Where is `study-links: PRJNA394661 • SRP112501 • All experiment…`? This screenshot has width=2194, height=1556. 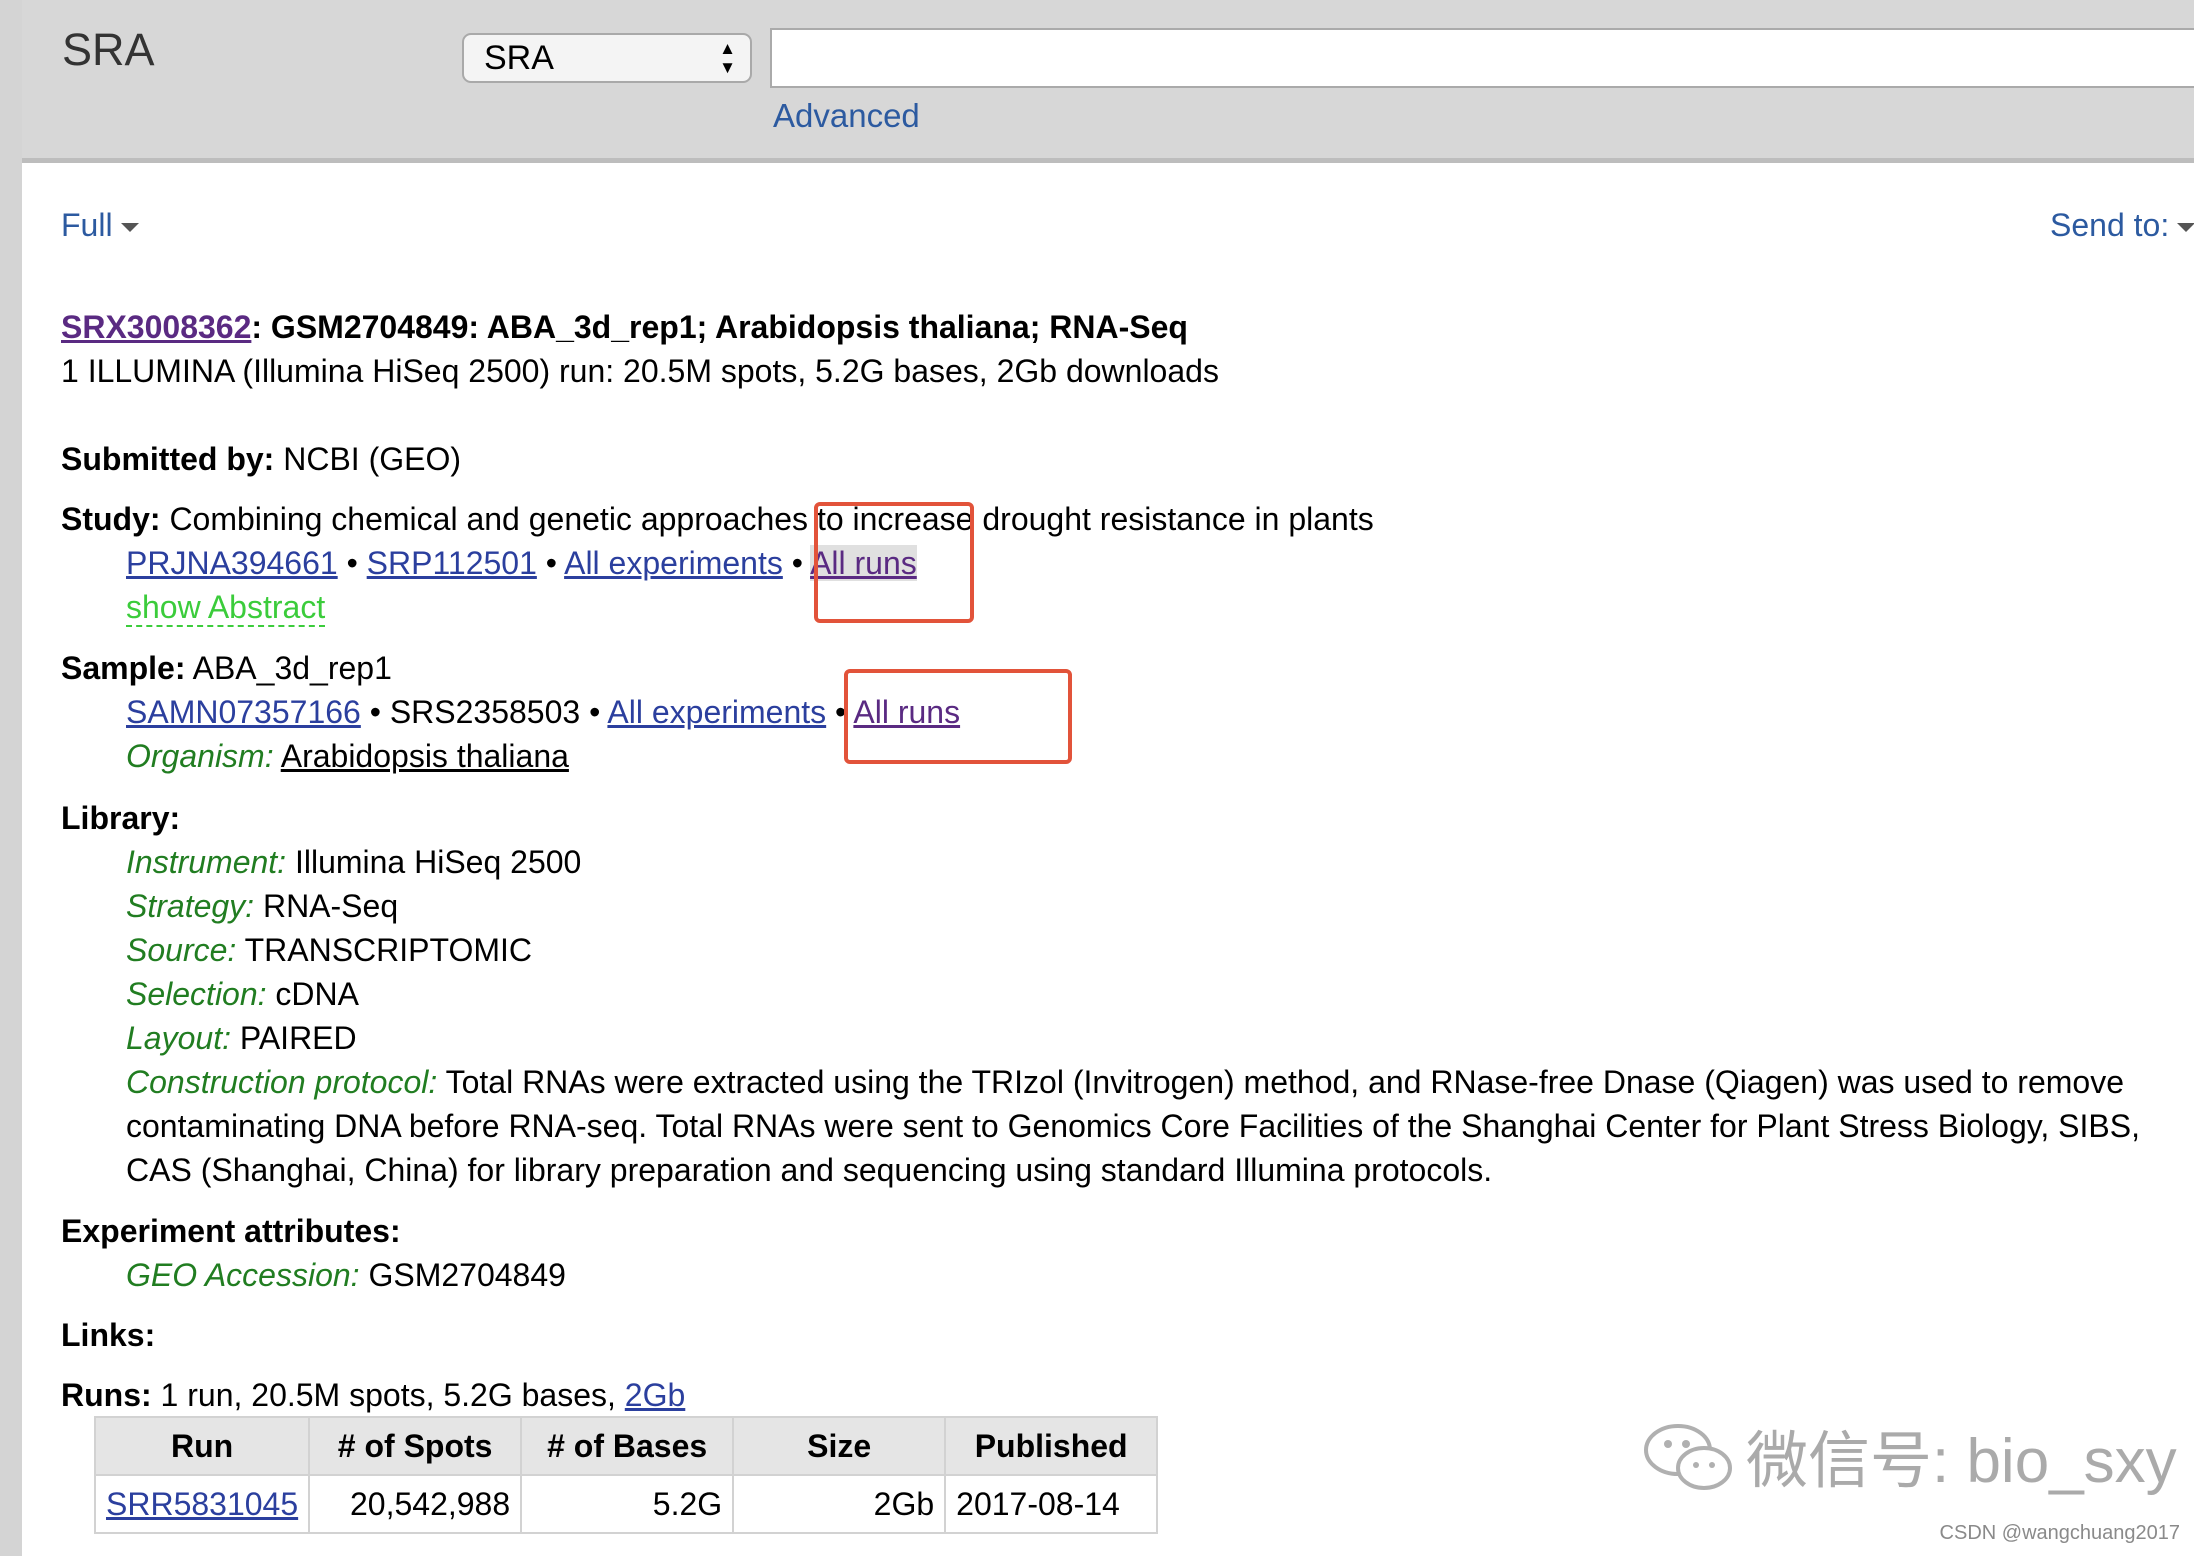
study-links: PRJNA394661 • SRP112501 • All experiment… is located at coordinates (521, 563).